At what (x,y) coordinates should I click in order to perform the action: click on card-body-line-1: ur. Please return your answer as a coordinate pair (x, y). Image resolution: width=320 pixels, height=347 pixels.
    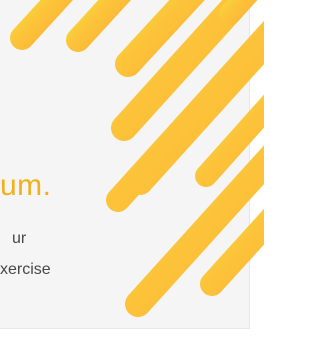
    Looking at the image, I should click on (19, 238).